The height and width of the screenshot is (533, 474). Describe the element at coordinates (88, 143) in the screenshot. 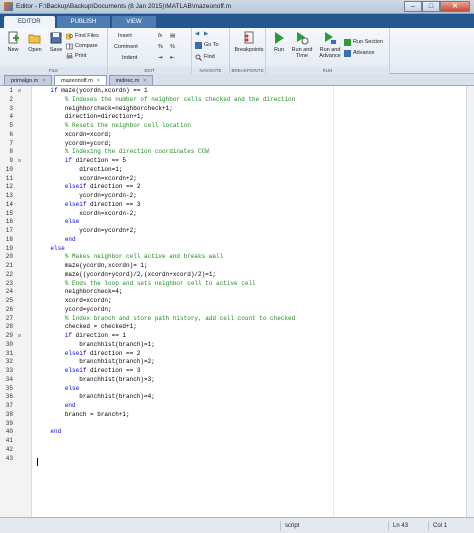

I see `code-token: ycordn=ycord;` at that location.